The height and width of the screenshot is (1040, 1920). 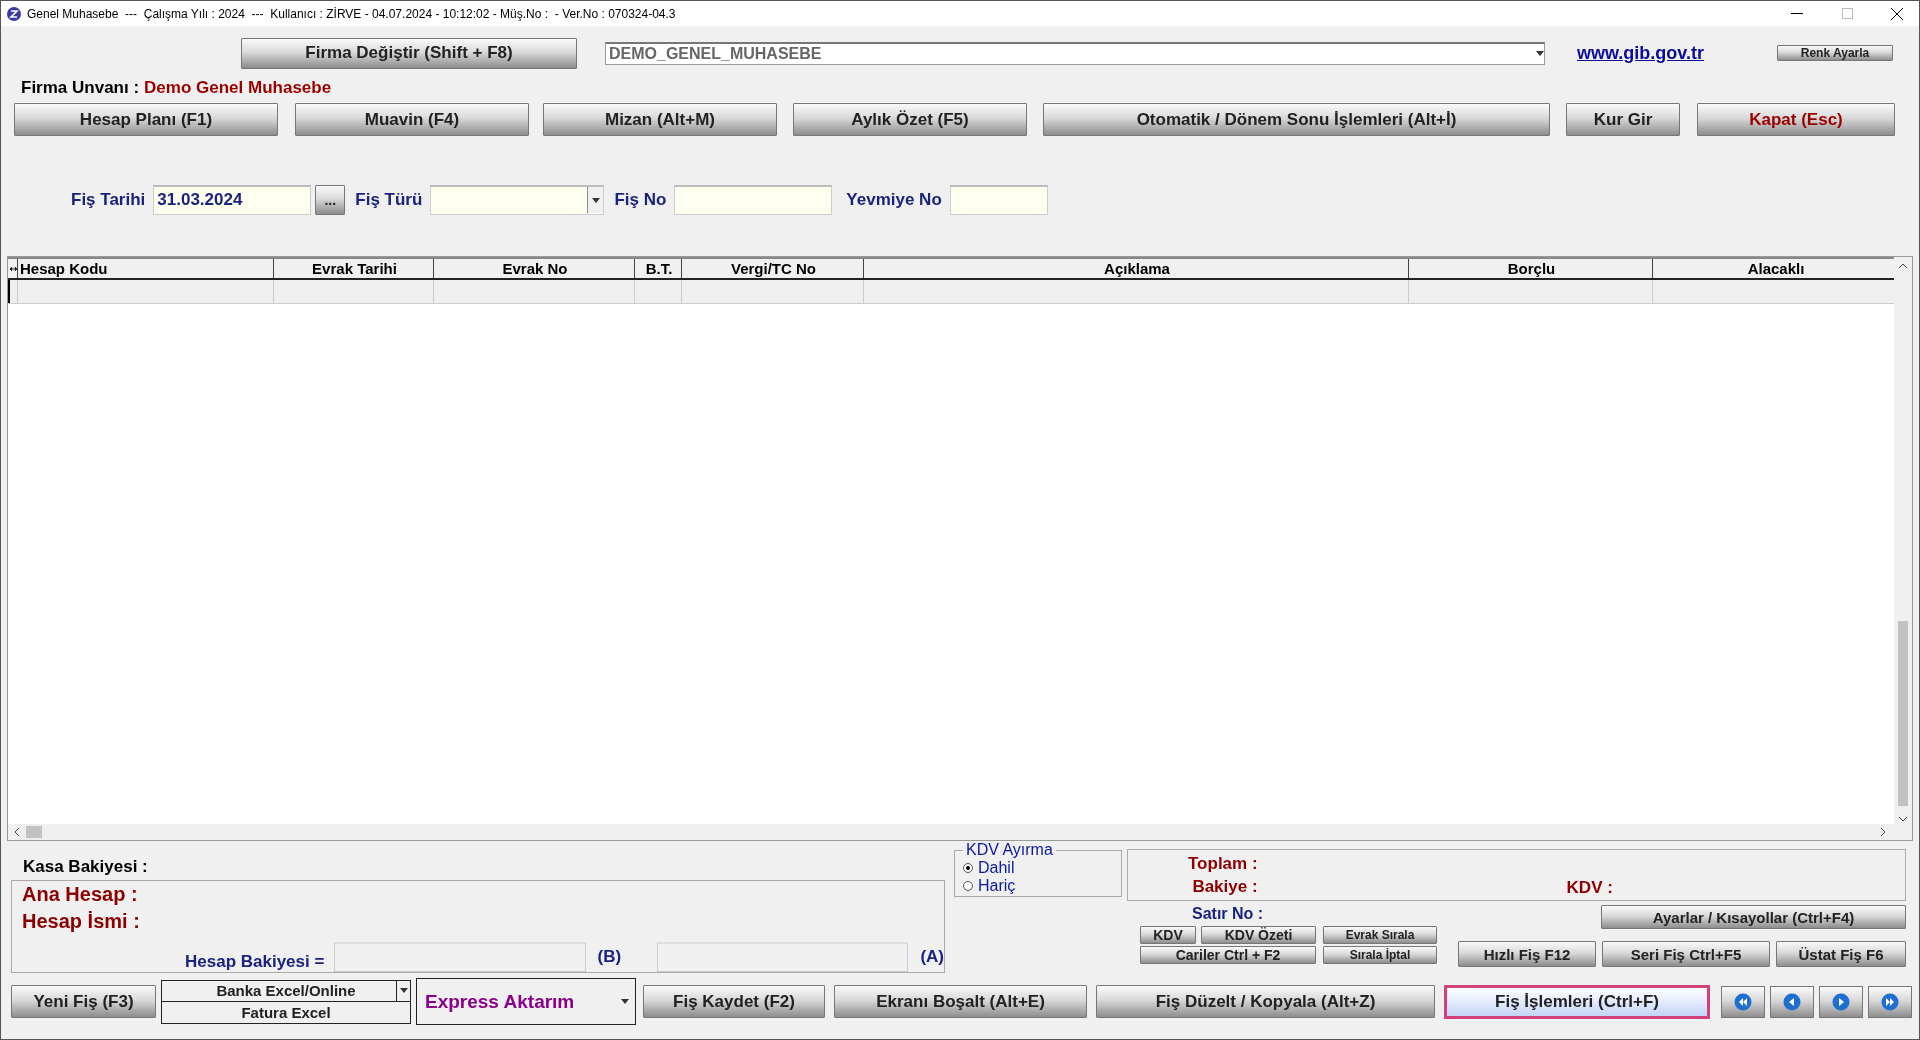 What do you see at coordinates (1797, 13) in the screenshot?
I see `minimize-icon` at bounding box center [1797, 13].